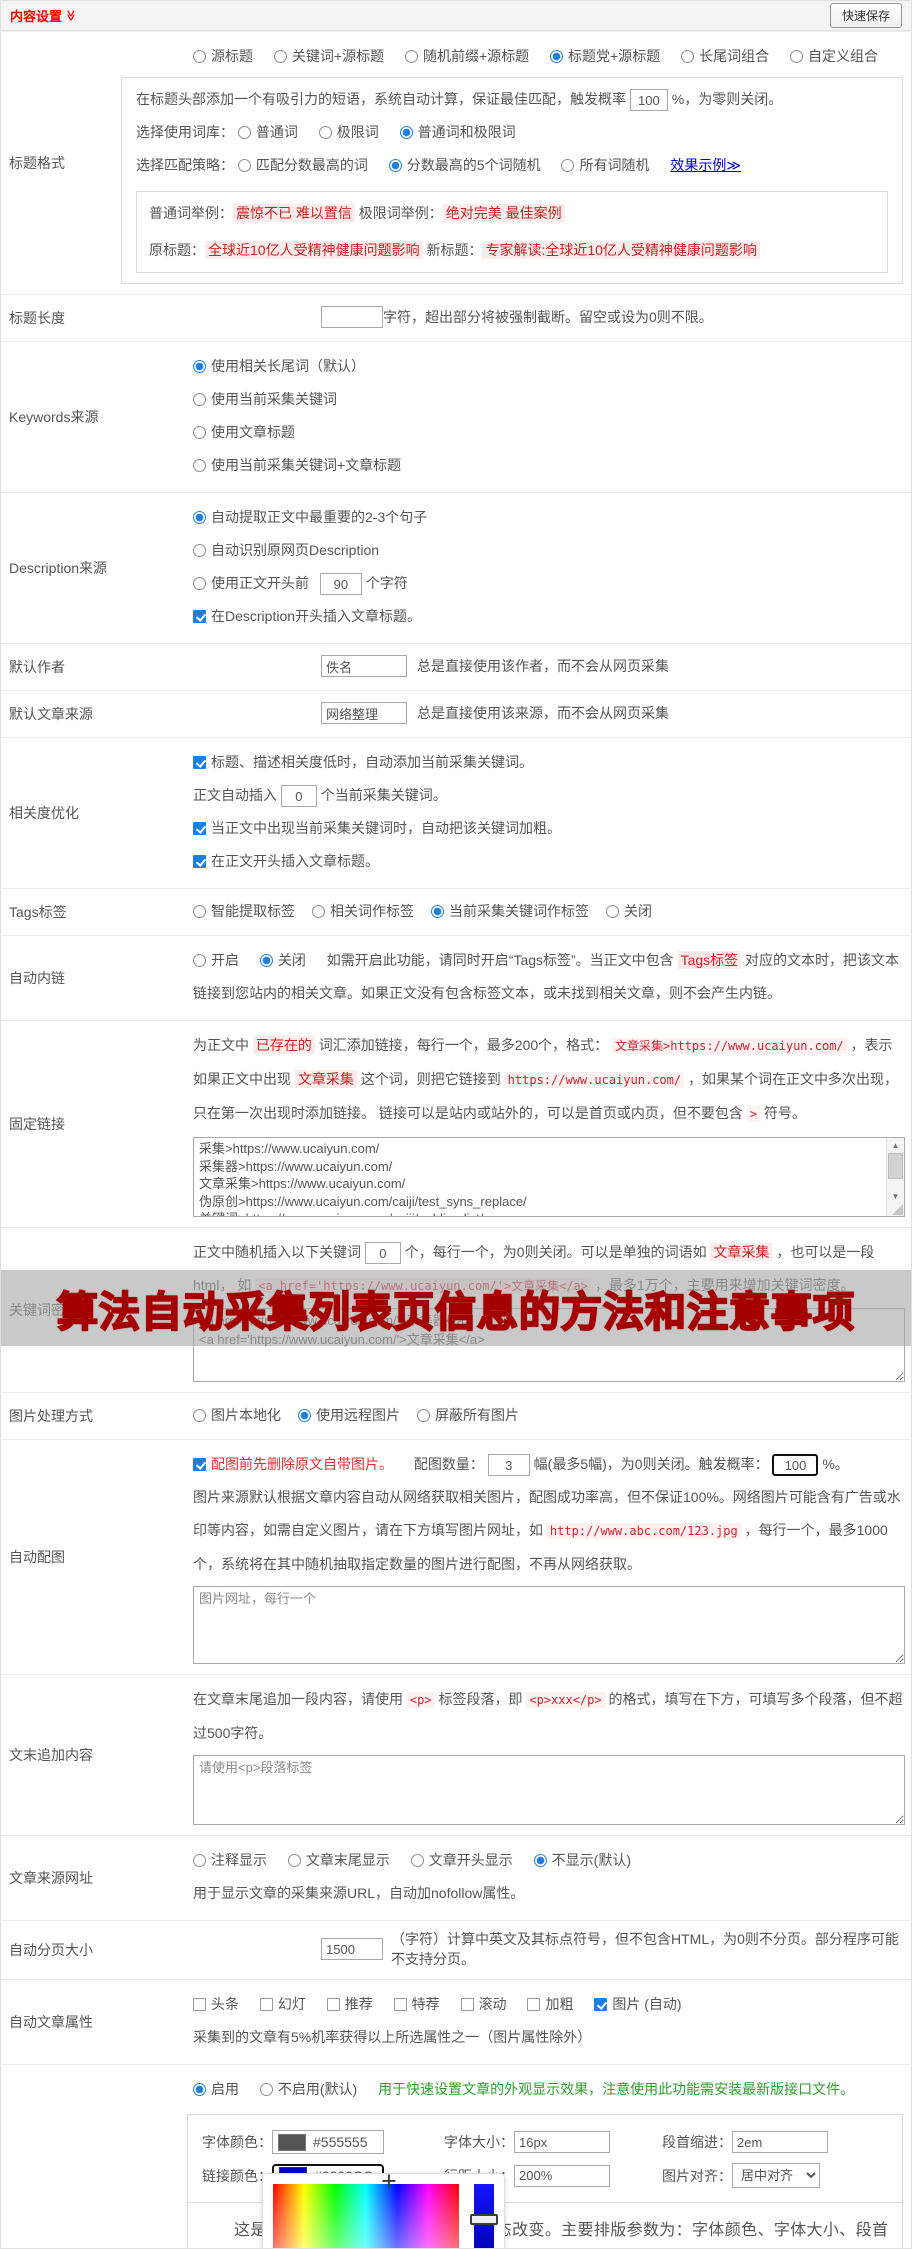  What do you see at coordinates (216, 960) in the screenshot?
I see `radio-option-autolink-on: 开启` at bounding box center [216, 960].